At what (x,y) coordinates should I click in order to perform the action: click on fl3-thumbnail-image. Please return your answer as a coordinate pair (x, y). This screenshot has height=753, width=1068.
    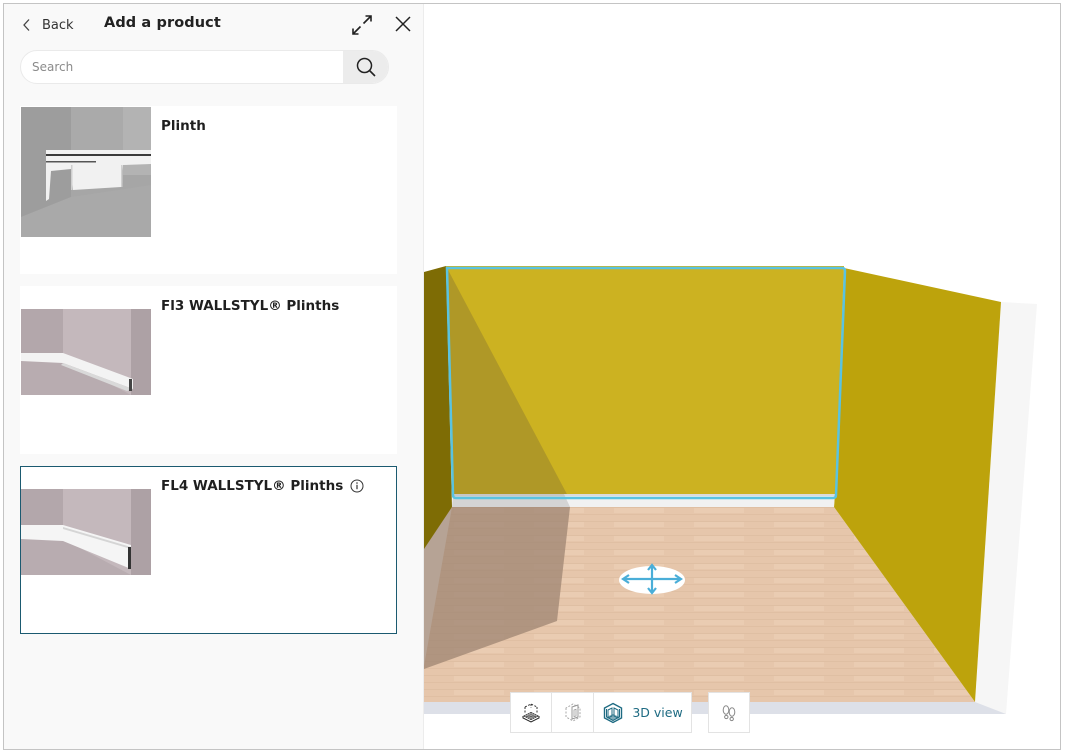
    Looking at the image, I should click on (86, 352).